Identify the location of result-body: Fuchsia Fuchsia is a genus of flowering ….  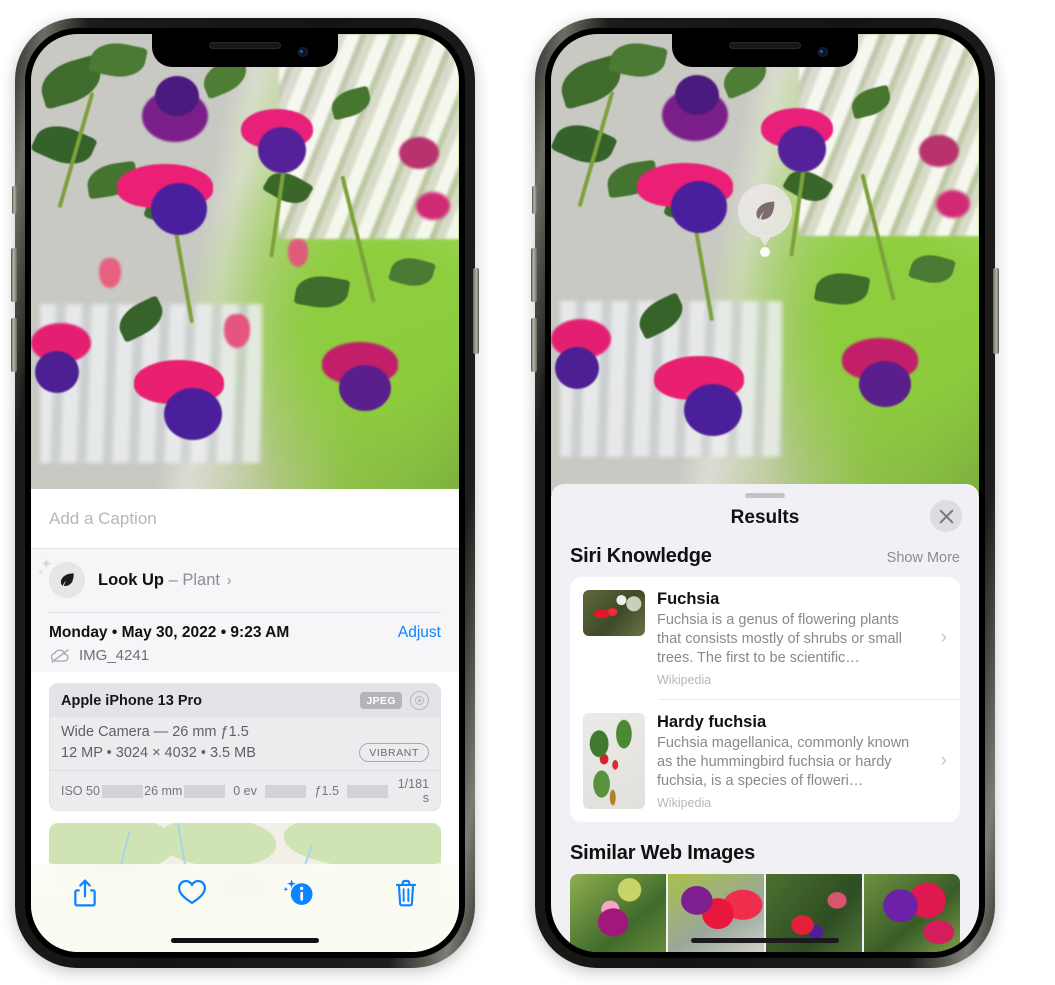
(802, 638).